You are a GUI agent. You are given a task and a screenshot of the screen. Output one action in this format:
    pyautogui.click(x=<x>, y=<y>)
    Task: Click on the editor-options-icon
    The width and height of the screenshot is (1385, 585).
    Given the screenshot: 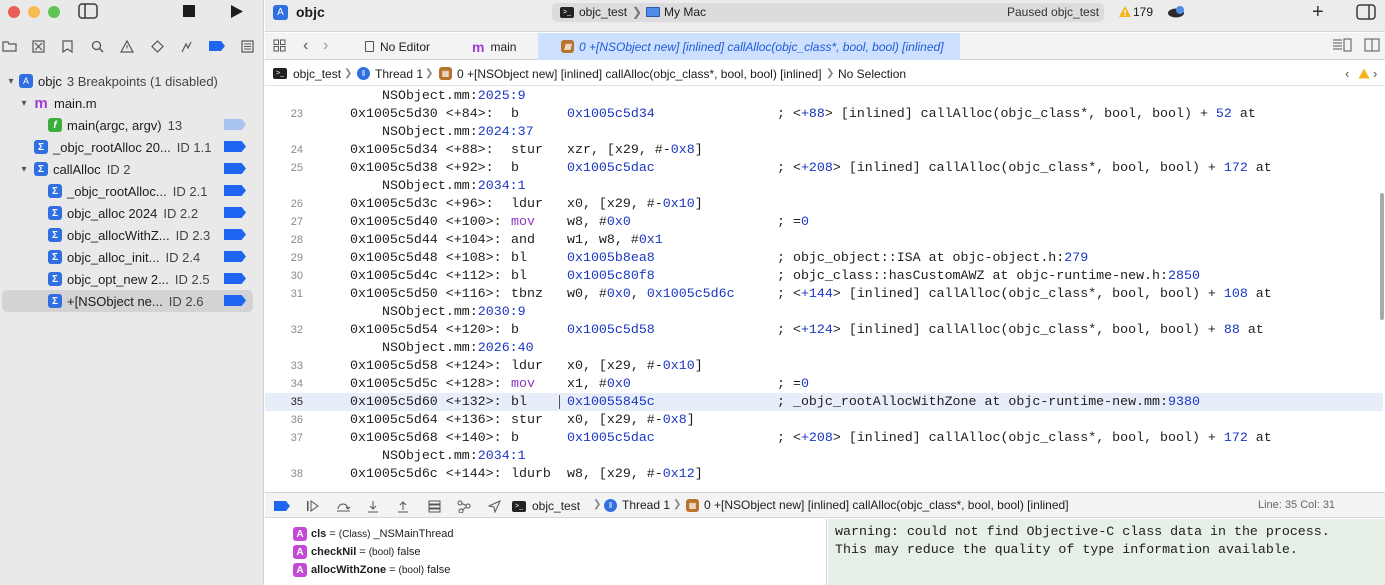 What is the action you would take?
    pyautogui.click(x=1342, y=45)
    